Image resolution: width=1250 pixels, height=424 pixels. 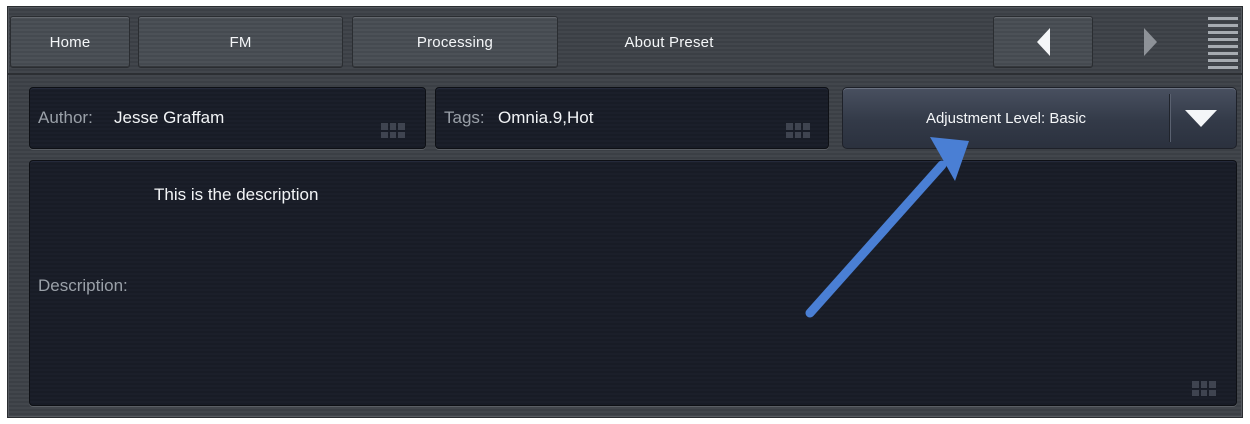 I want to click on nav-fm-button: FM, so click(x=240, y=42).